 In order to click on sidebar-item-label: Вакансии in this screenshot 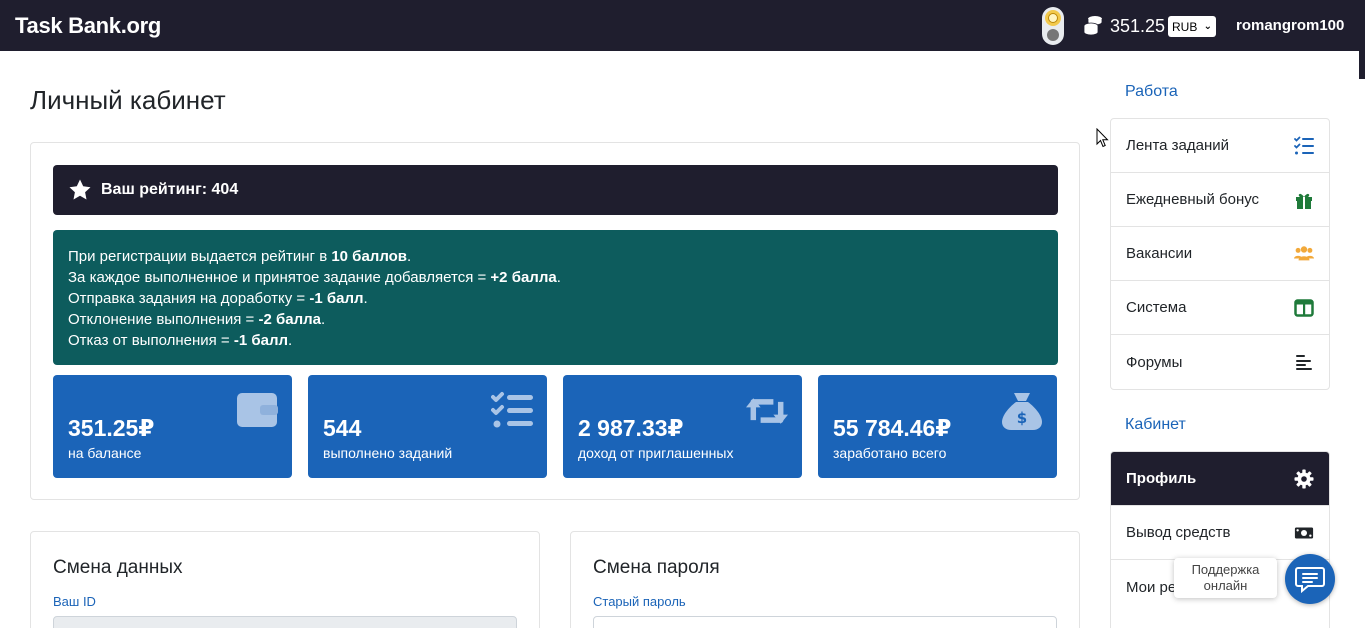, I will do `click(1159, 253)`.